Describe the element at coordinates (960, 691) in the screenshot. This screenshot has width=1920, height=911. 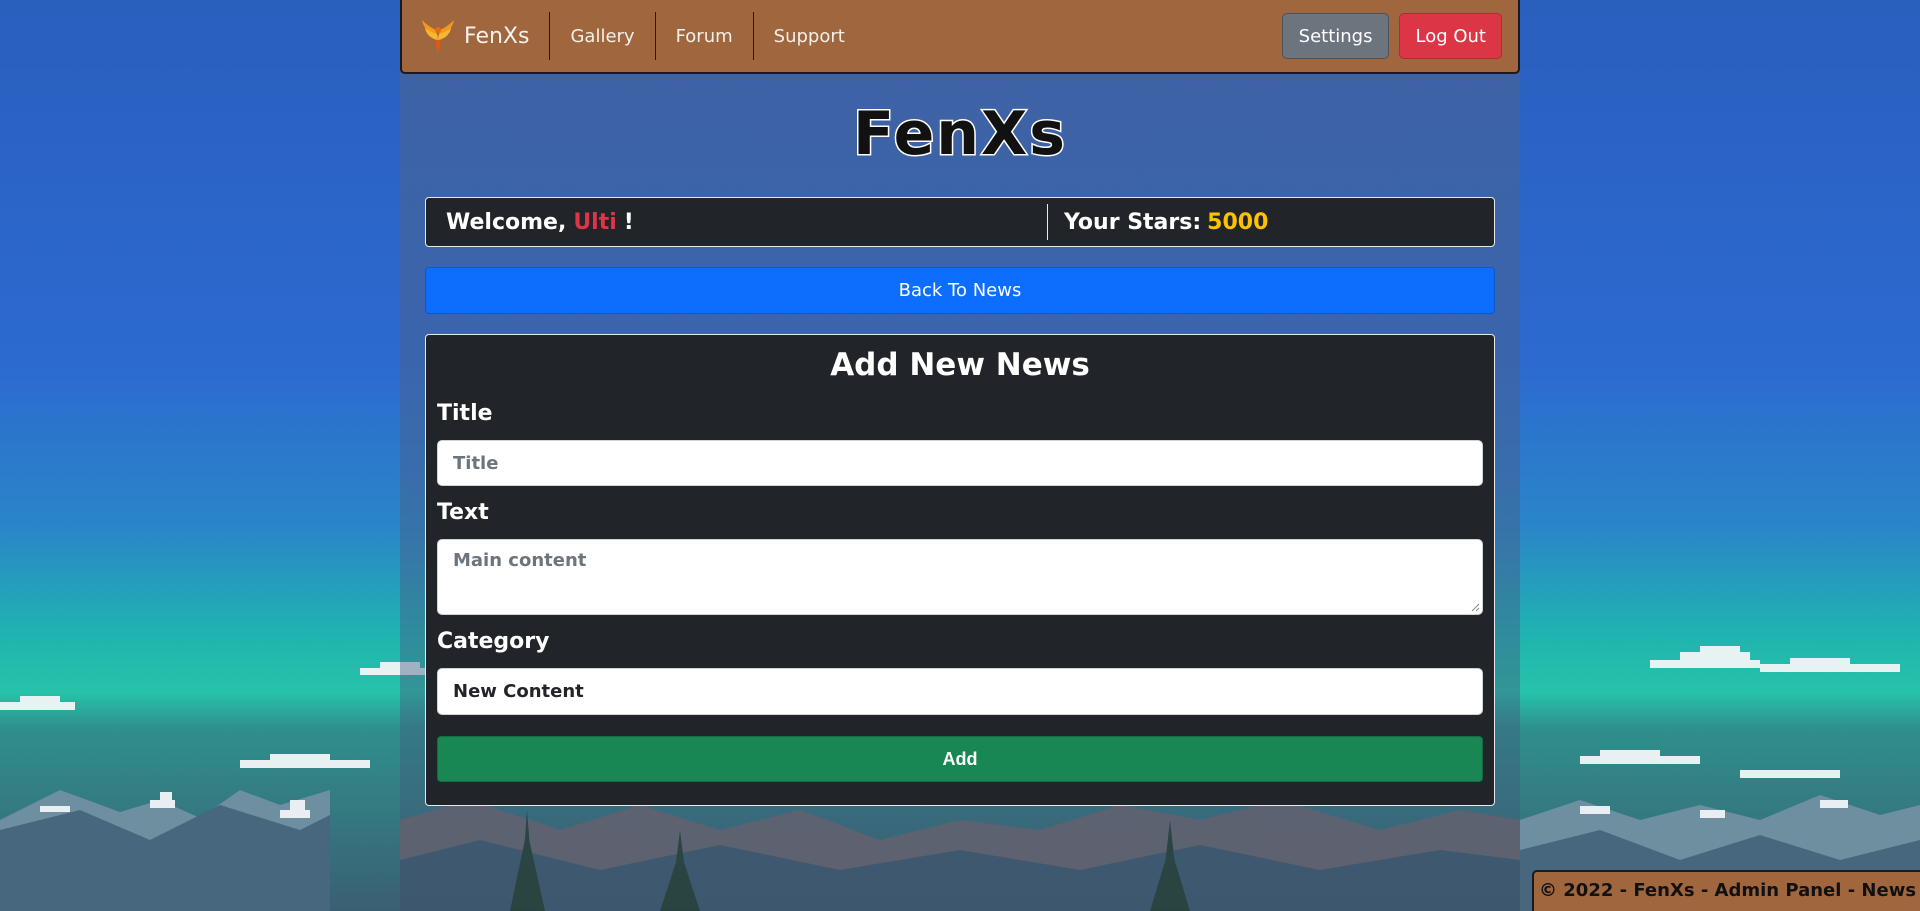
I see `category-select: New Content` at that location.